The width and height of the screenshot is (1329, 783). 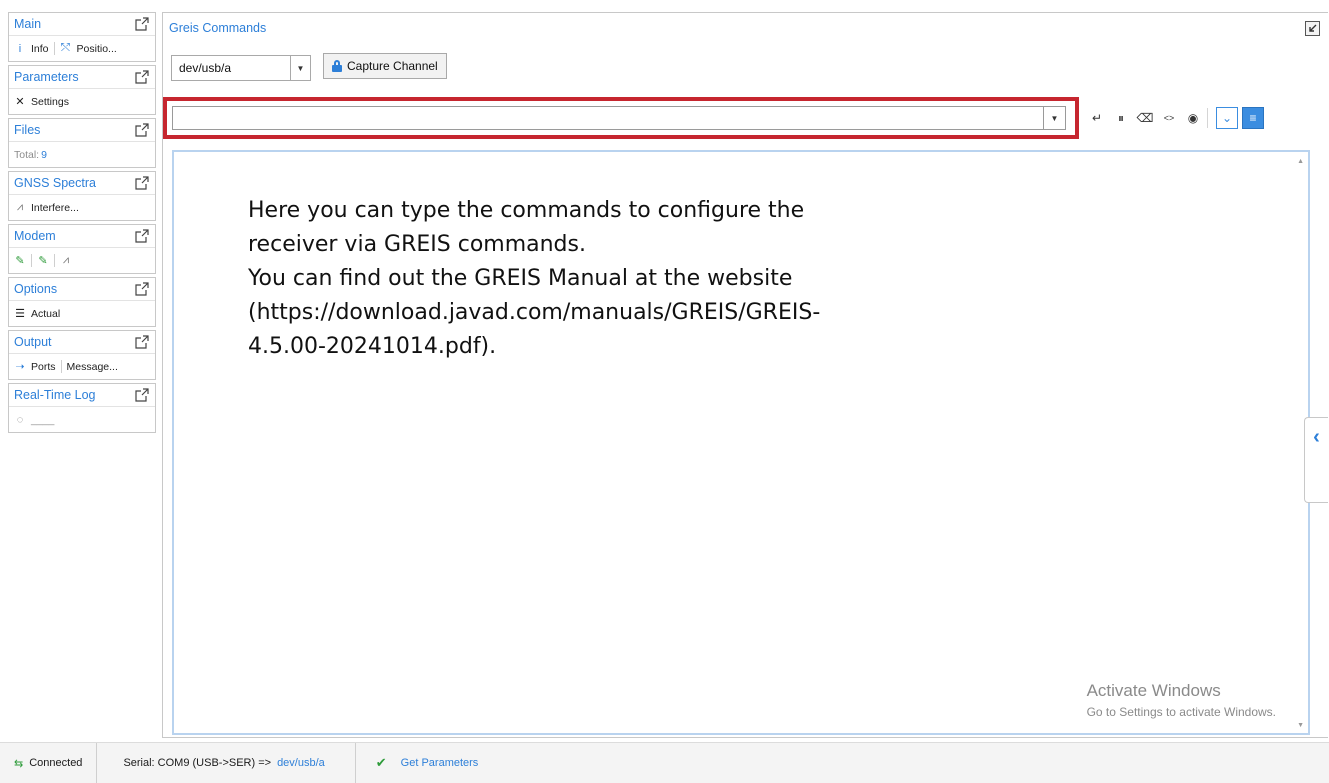 What do you see at coordinates (82, 313) in the screenshot?
I see `panel-body: ☰ Actual` at bounding box center [82, 313].